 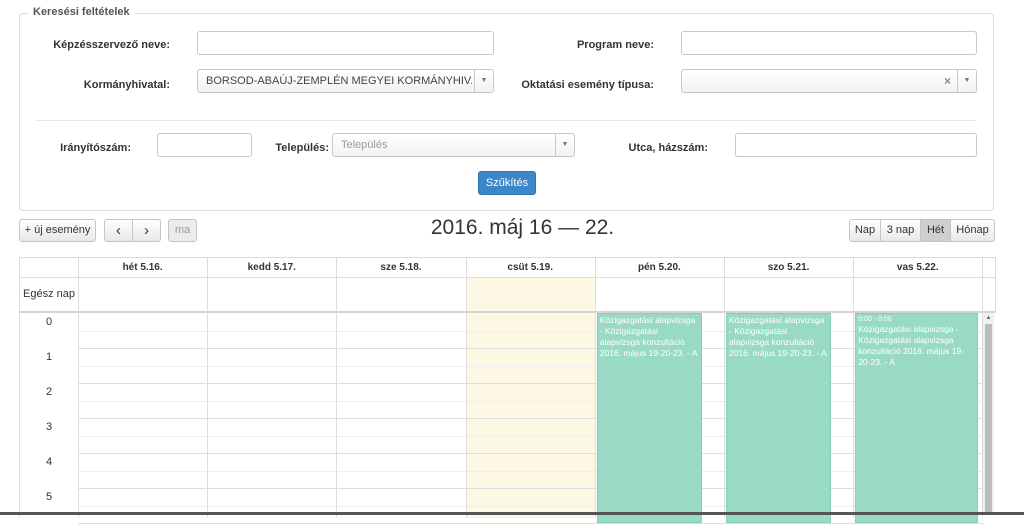 What do you see at coordinates (935, 230) in the screenshot?
I see `view-week-button: Hét` at bounding box center [935, 230].